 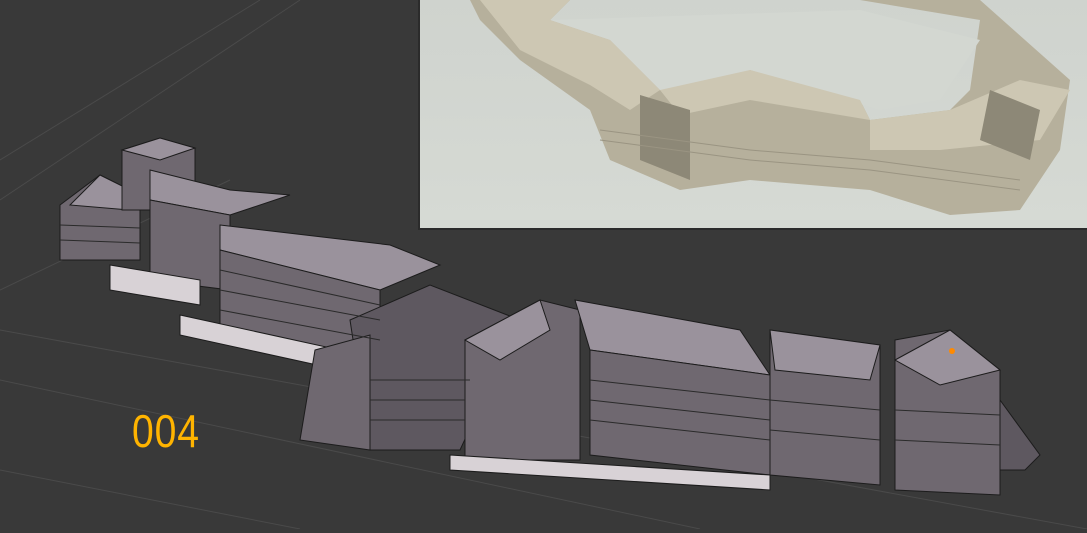 What do you see at coordinates (952, 351) in the screenshot?
I see `origin-point` at bounding box center [952, 351].